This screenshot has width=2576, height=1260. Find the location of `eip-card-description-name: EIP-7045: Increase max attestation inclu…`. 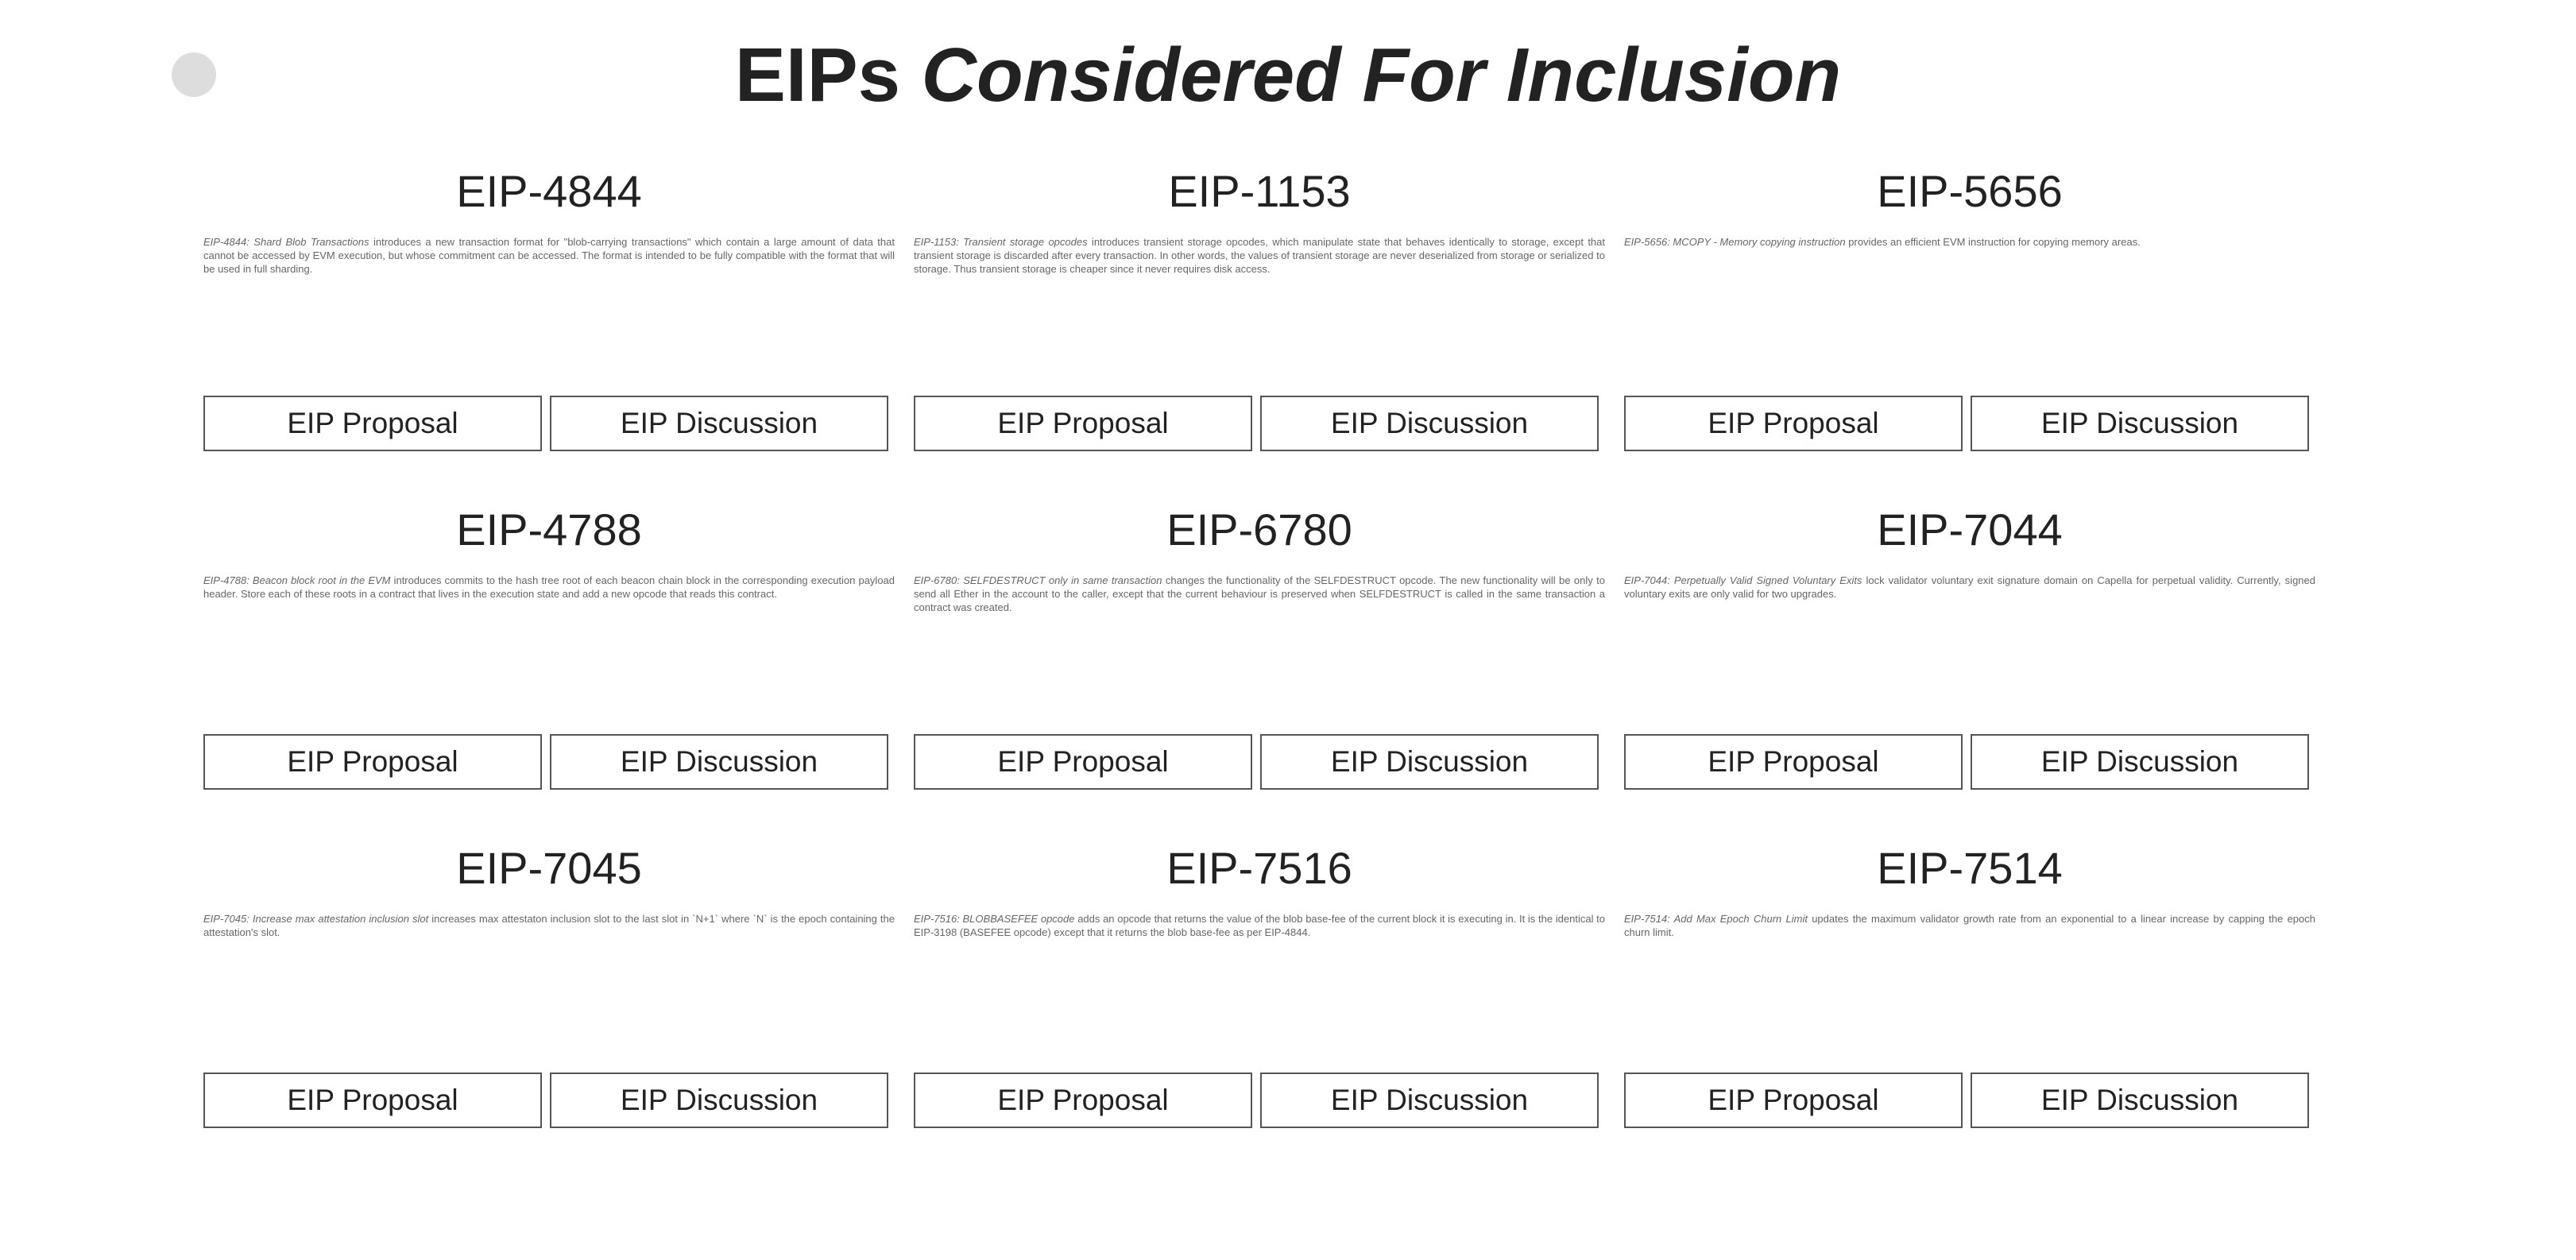

eip-card-description-name: EIP-7045: Increase max attestation inclu… is located at coordinates (316, 919).